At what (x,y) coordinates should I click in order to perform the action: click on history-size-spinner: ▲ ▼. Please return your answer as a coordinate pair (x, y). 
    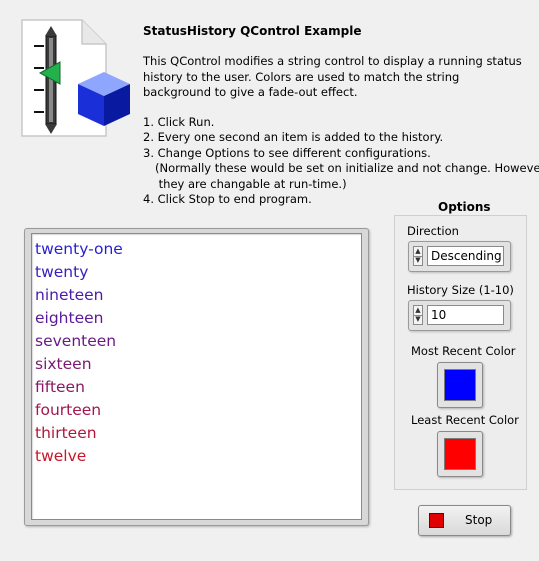
    Looking at the image, I should click on (418, 315).